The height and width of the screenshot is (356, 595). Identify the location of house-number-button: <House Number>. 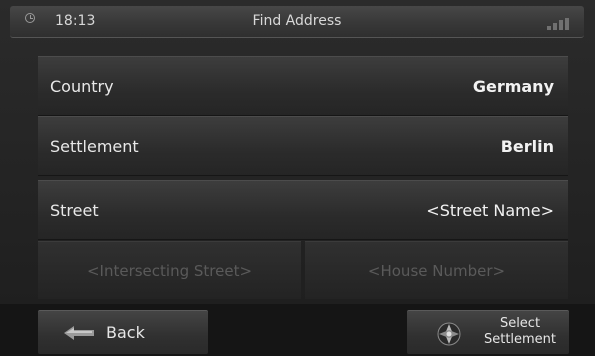
(436, 270).